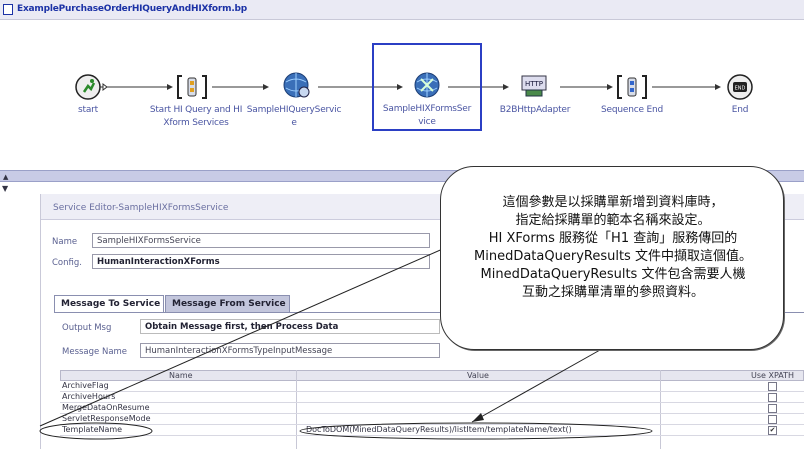 Image resolution: width=804 pixels, height=449 pixels. I want to click on output-msg-select: Obtain Message first, then Process Data, so click(290, 326).